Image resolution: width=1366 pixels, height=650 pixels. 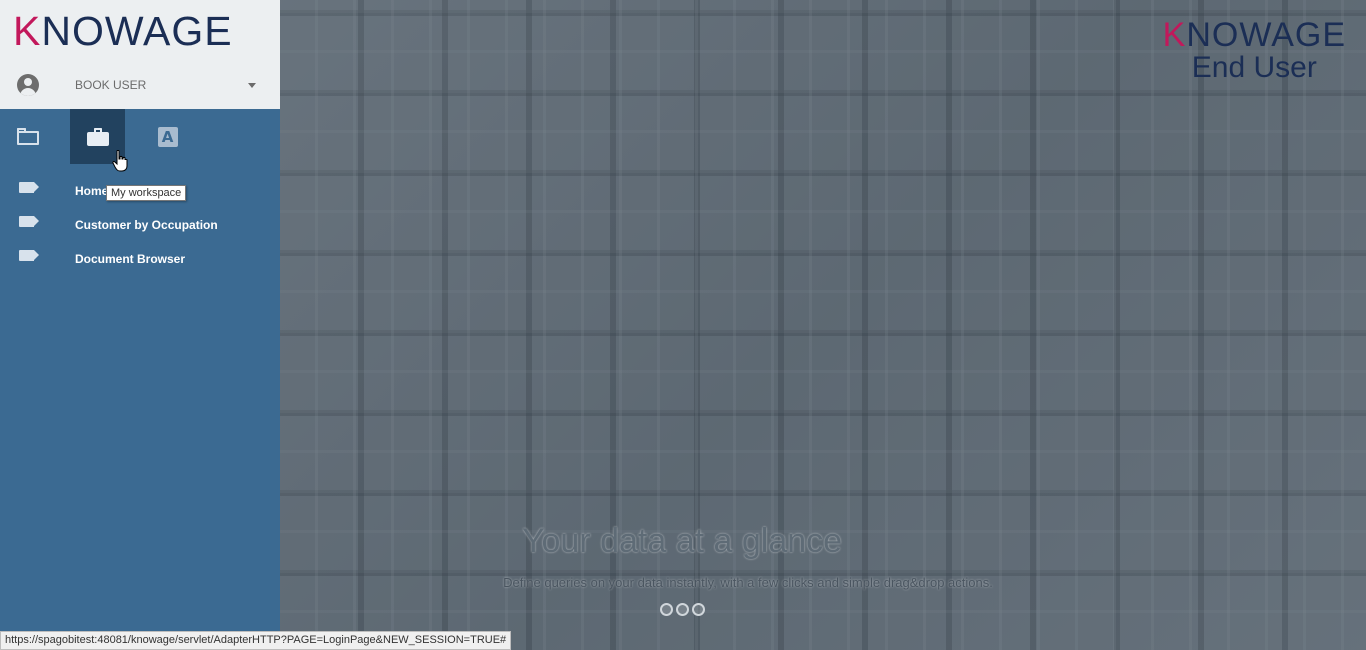 What do you see at coordinates (27, 30) in the screenshot?
I see `logo-k-letter: K` at bounding box center [27, 30].